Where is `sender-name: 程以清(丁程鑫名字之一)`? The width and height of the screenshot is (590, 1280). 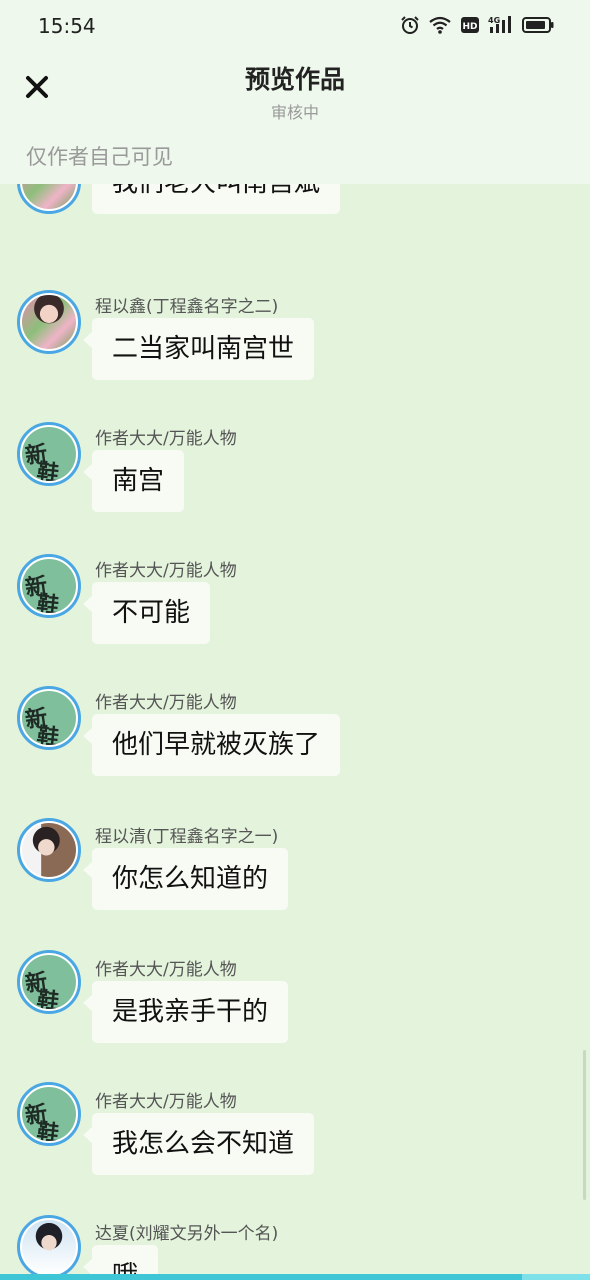
sender-name: 程以清(丁程鑫名字之一) is located at coordinates (187, 837).